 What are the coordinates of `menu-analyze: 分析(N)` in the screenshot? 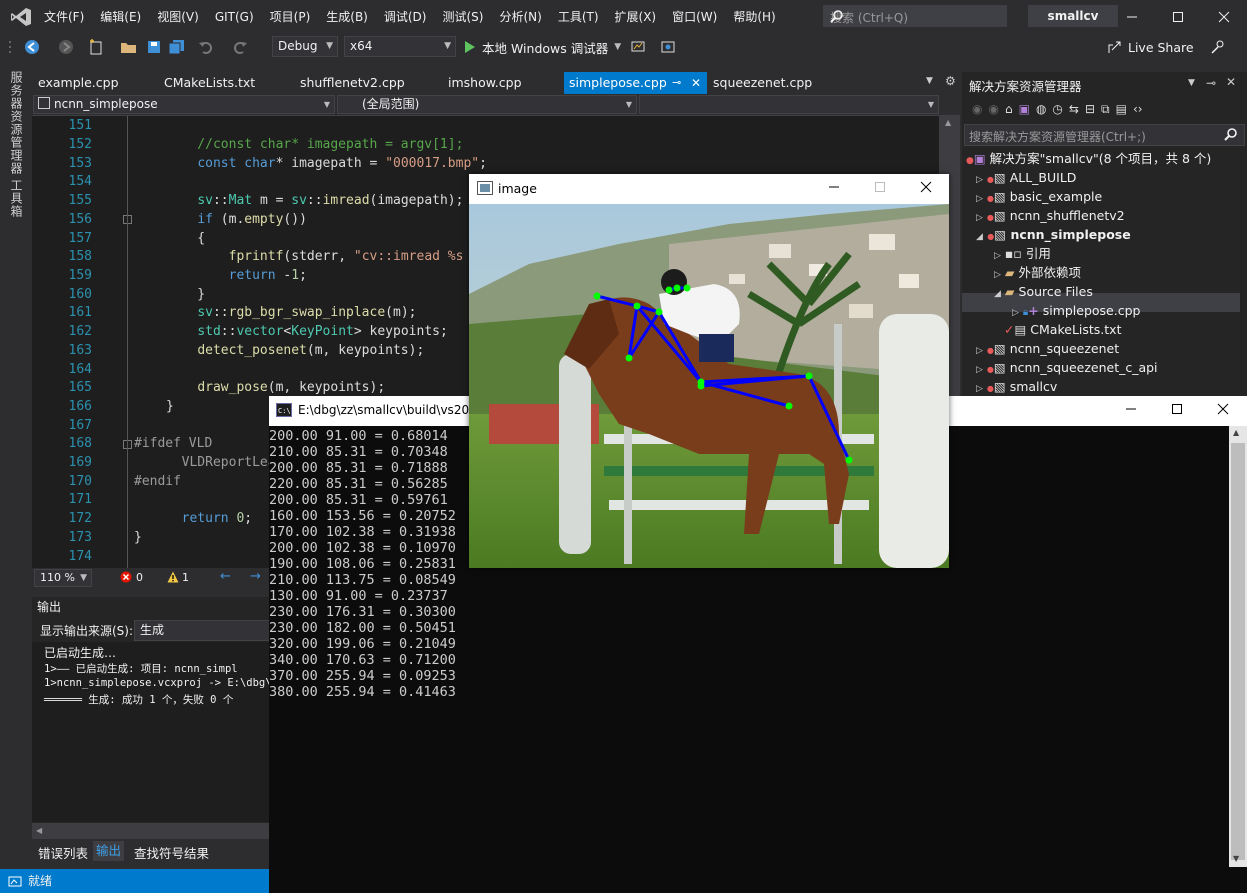 It's located at (520, 16).